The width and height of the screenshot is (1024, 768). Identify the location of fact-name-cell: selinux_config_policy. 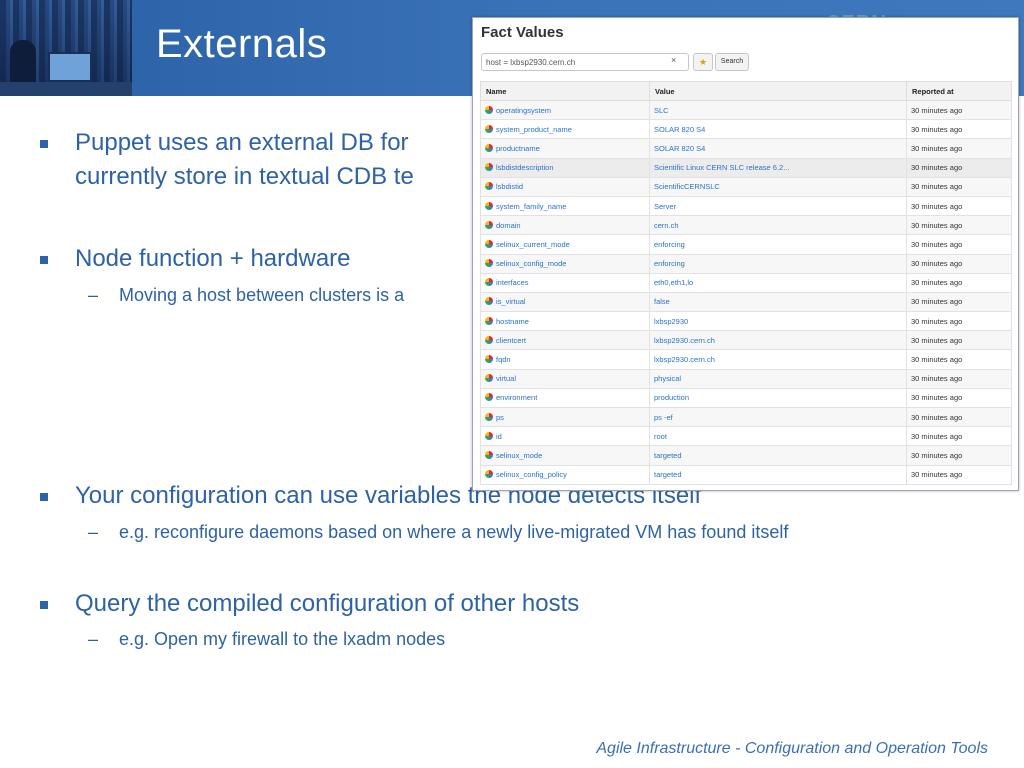
(565, 474).